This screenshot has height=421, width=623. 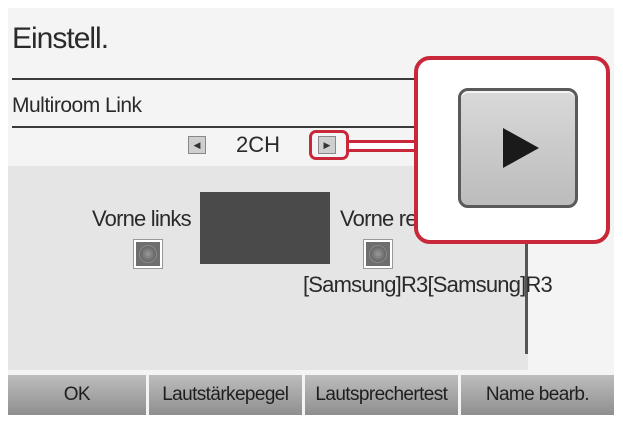 What do you see at coordinates (225, 395) in the screenshot?
I see `volume-level-button: Lautstärkepegel` at bounding box center [225, 395].